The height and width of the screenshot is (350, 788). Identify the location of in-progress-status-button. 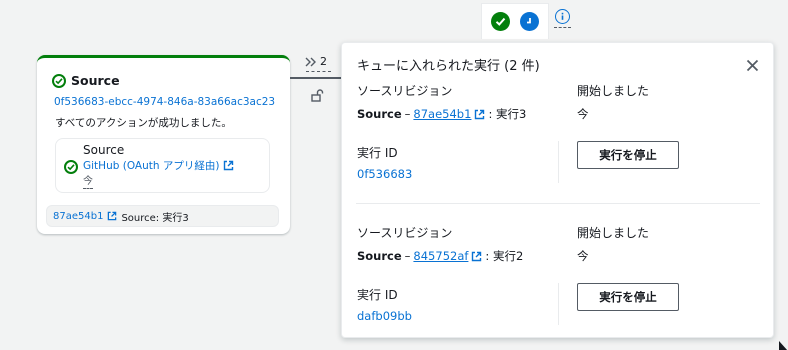
(529, 21).